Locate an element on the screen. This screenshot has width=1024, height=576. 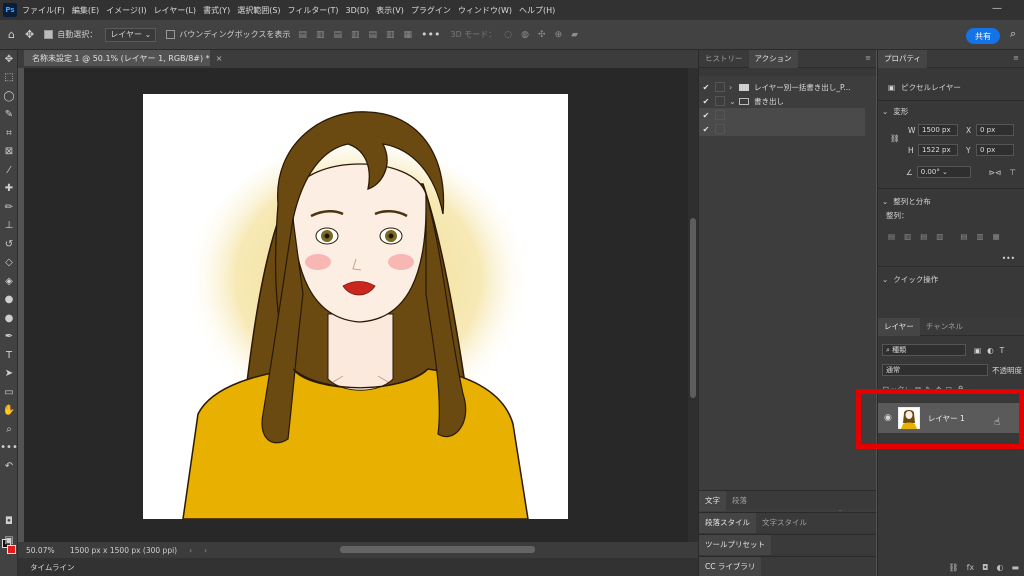
hand-icon: ✋ is located at coordinates (9, 411).